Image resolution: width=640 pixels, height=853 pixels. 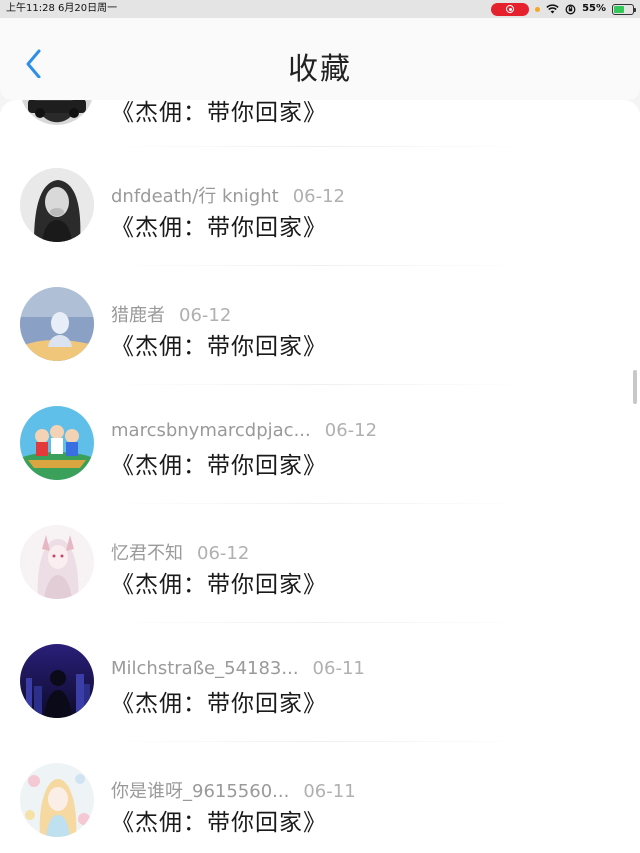 I want to click on list-item-partial: 《杰佣：带你回家》, so click(x=320, y=123).